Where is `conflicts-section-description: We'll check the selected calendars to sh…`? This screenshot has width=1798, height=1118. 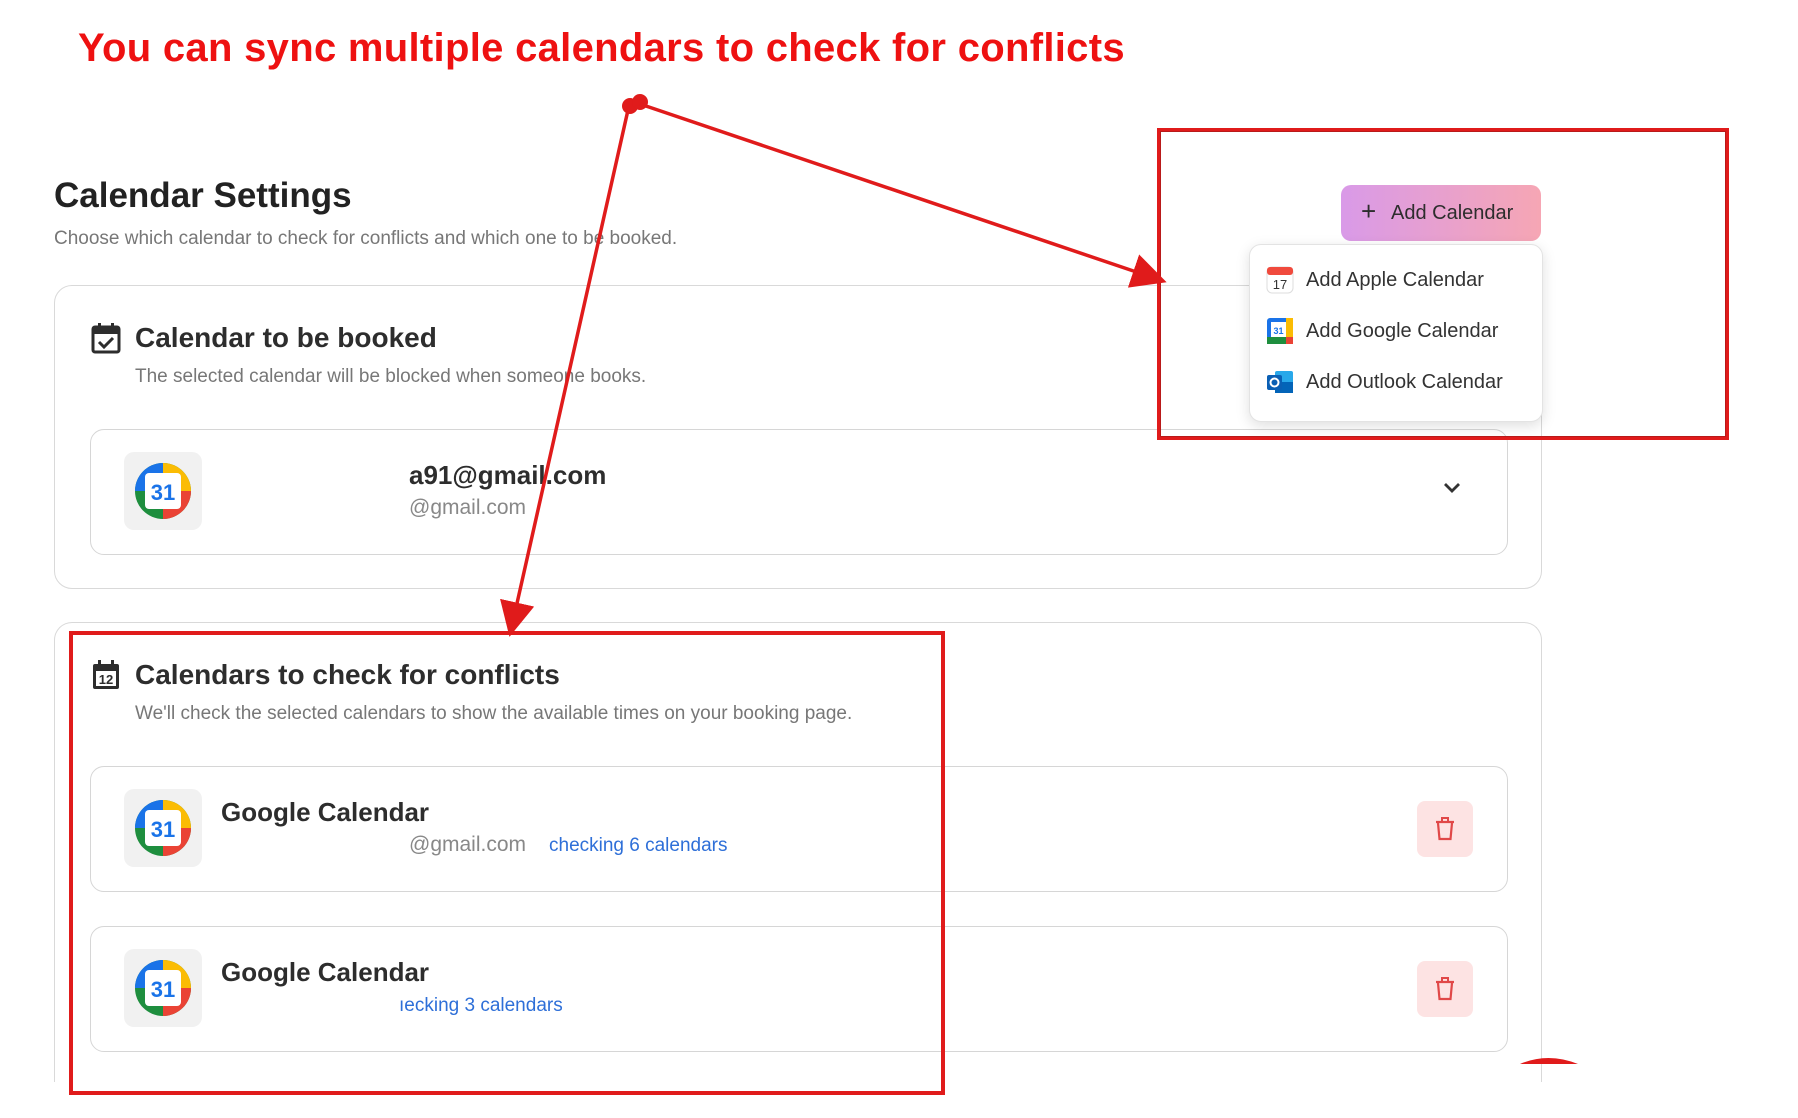 conflicts-section-description: We'll check the selected calendars to sh… is located at coordinates (494, 713).